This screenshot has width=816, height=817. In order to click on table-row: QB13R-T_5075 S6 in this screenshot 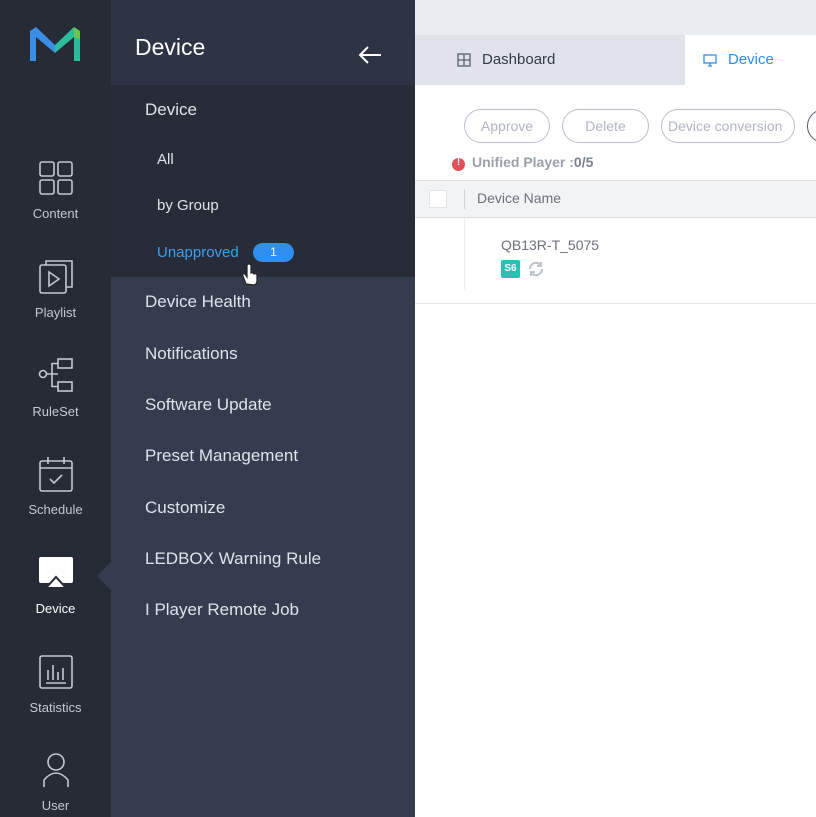, I will do `click(615, 261)`.